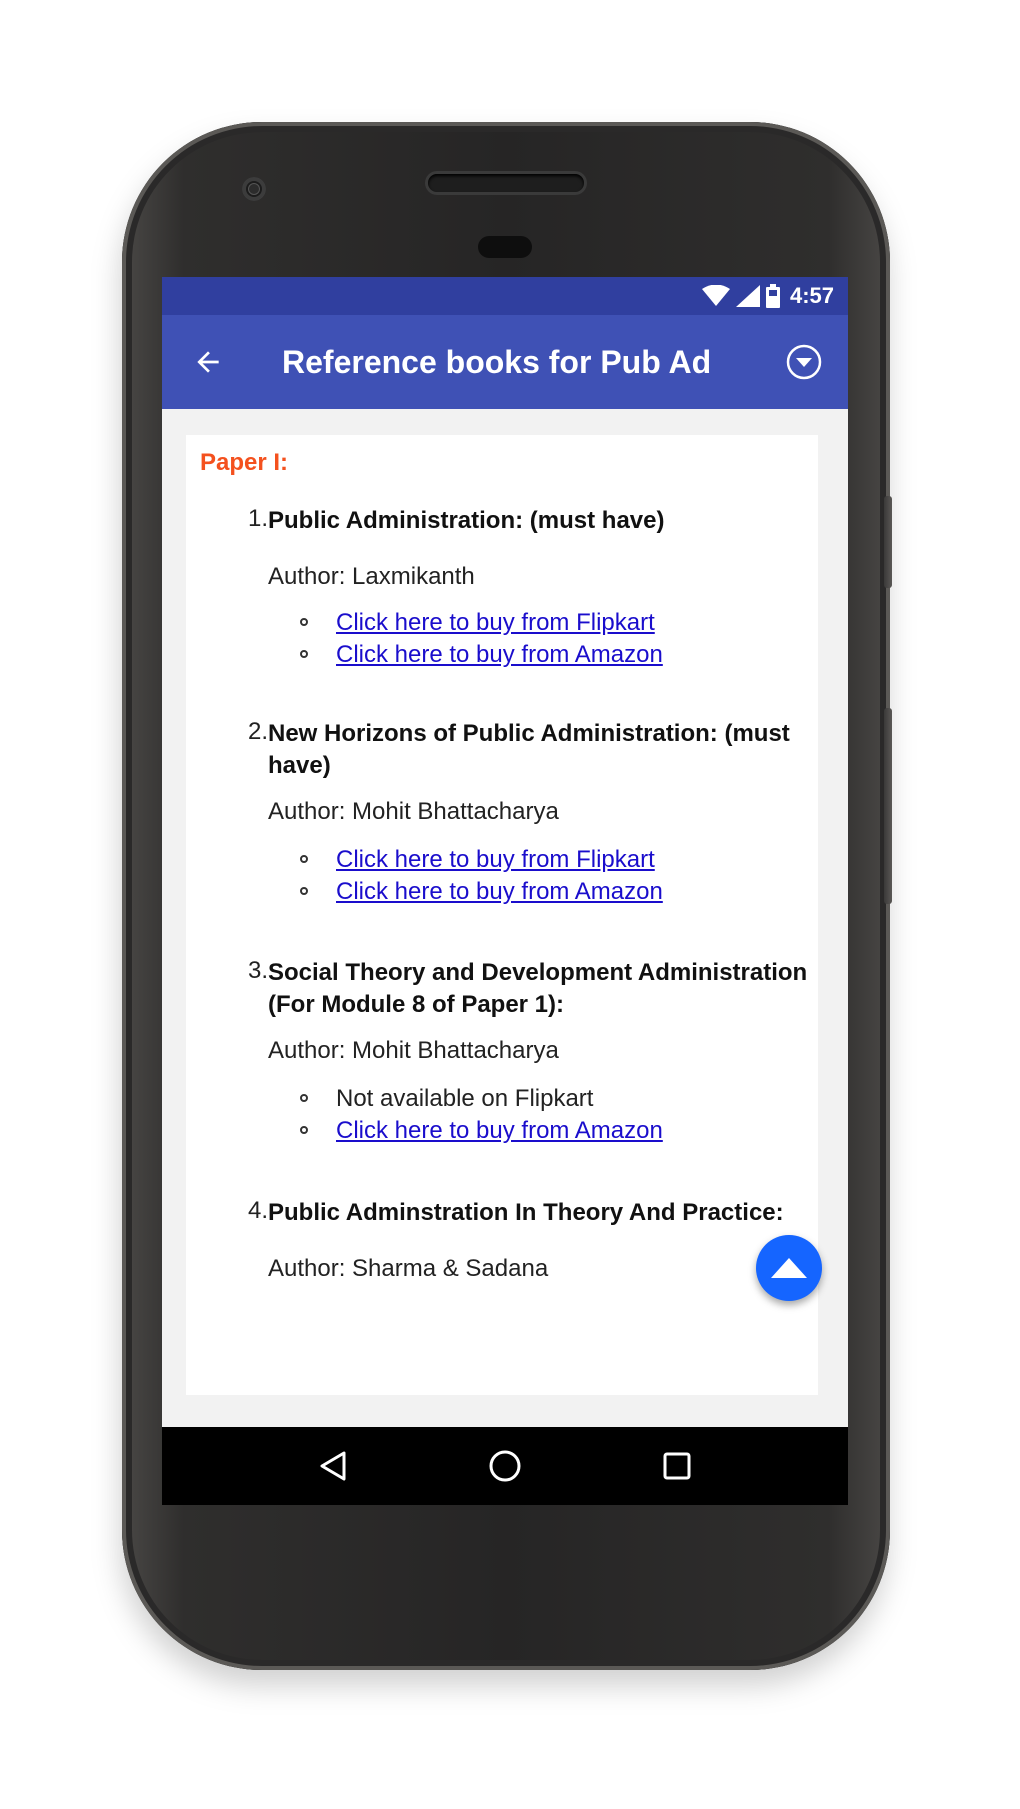  What do you see at coordinates (772, 296) in the screenshot?
I see `battery-icon` at bounding box center [772, 296].